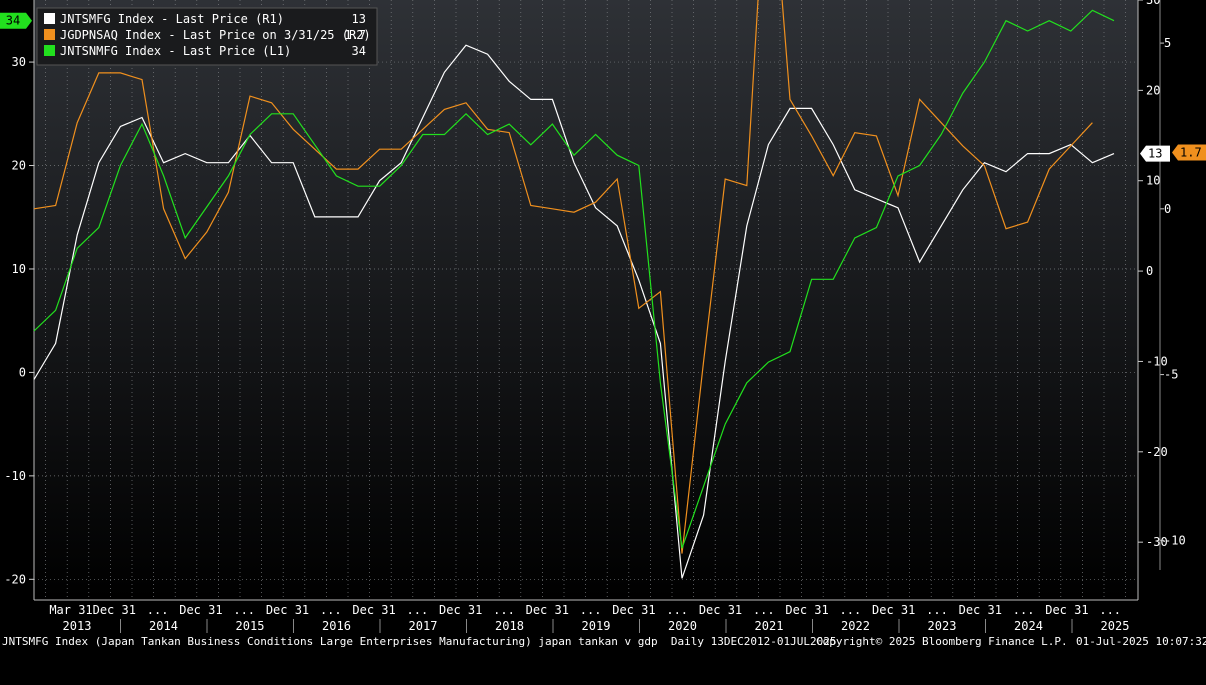 The height and width of the screenshot is (685, 1206). I want to click on left-tick-label: 10, so click(19, 269).